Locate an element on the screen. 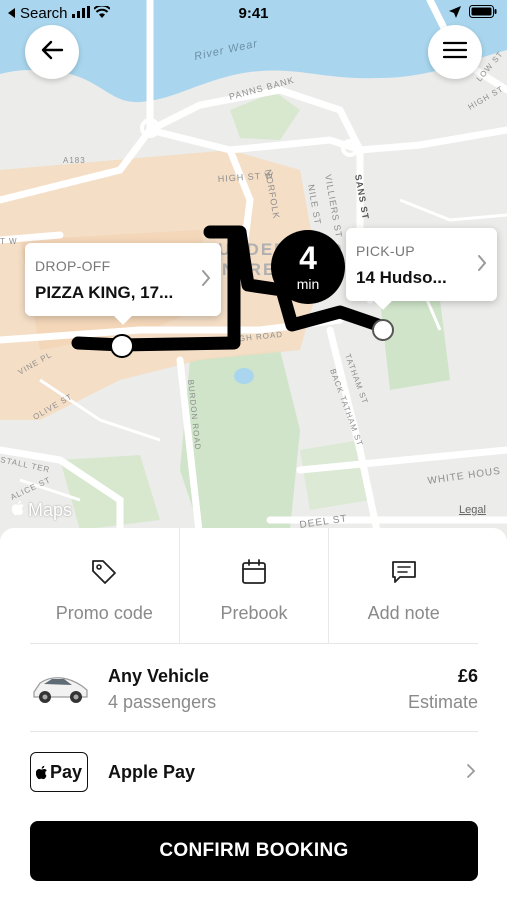 The image size is (507, 900). apple-logo-icon is located at coordinates (18, 510).